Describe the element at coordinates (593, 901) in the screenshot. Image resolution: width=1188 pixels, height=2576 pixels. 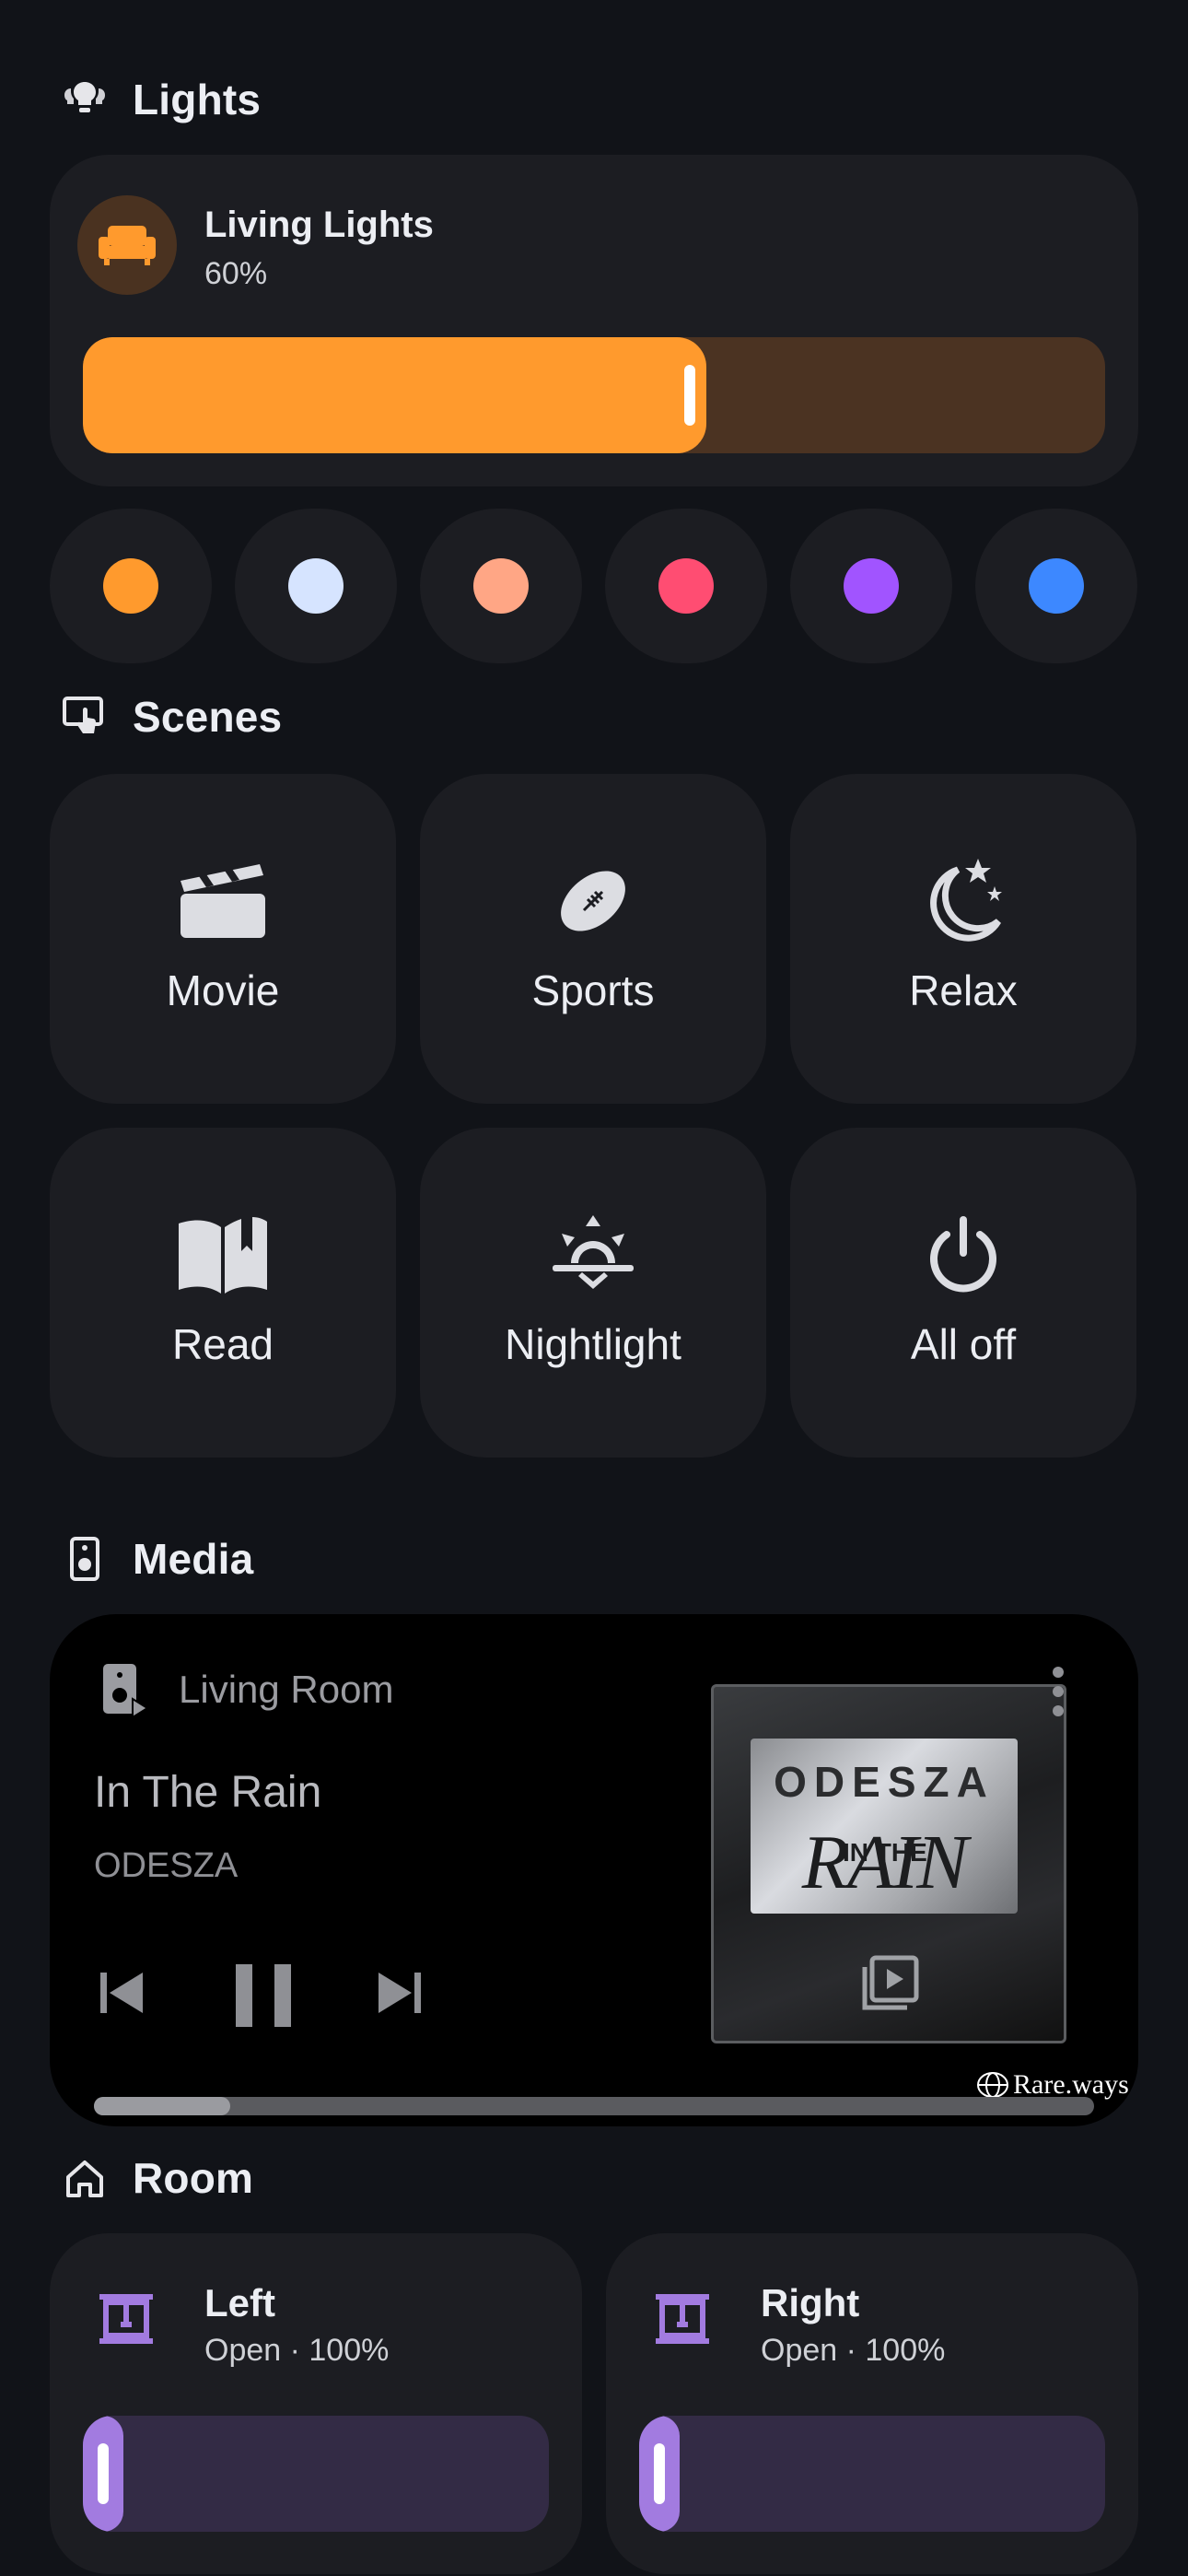
I see `football-icon` at that location.